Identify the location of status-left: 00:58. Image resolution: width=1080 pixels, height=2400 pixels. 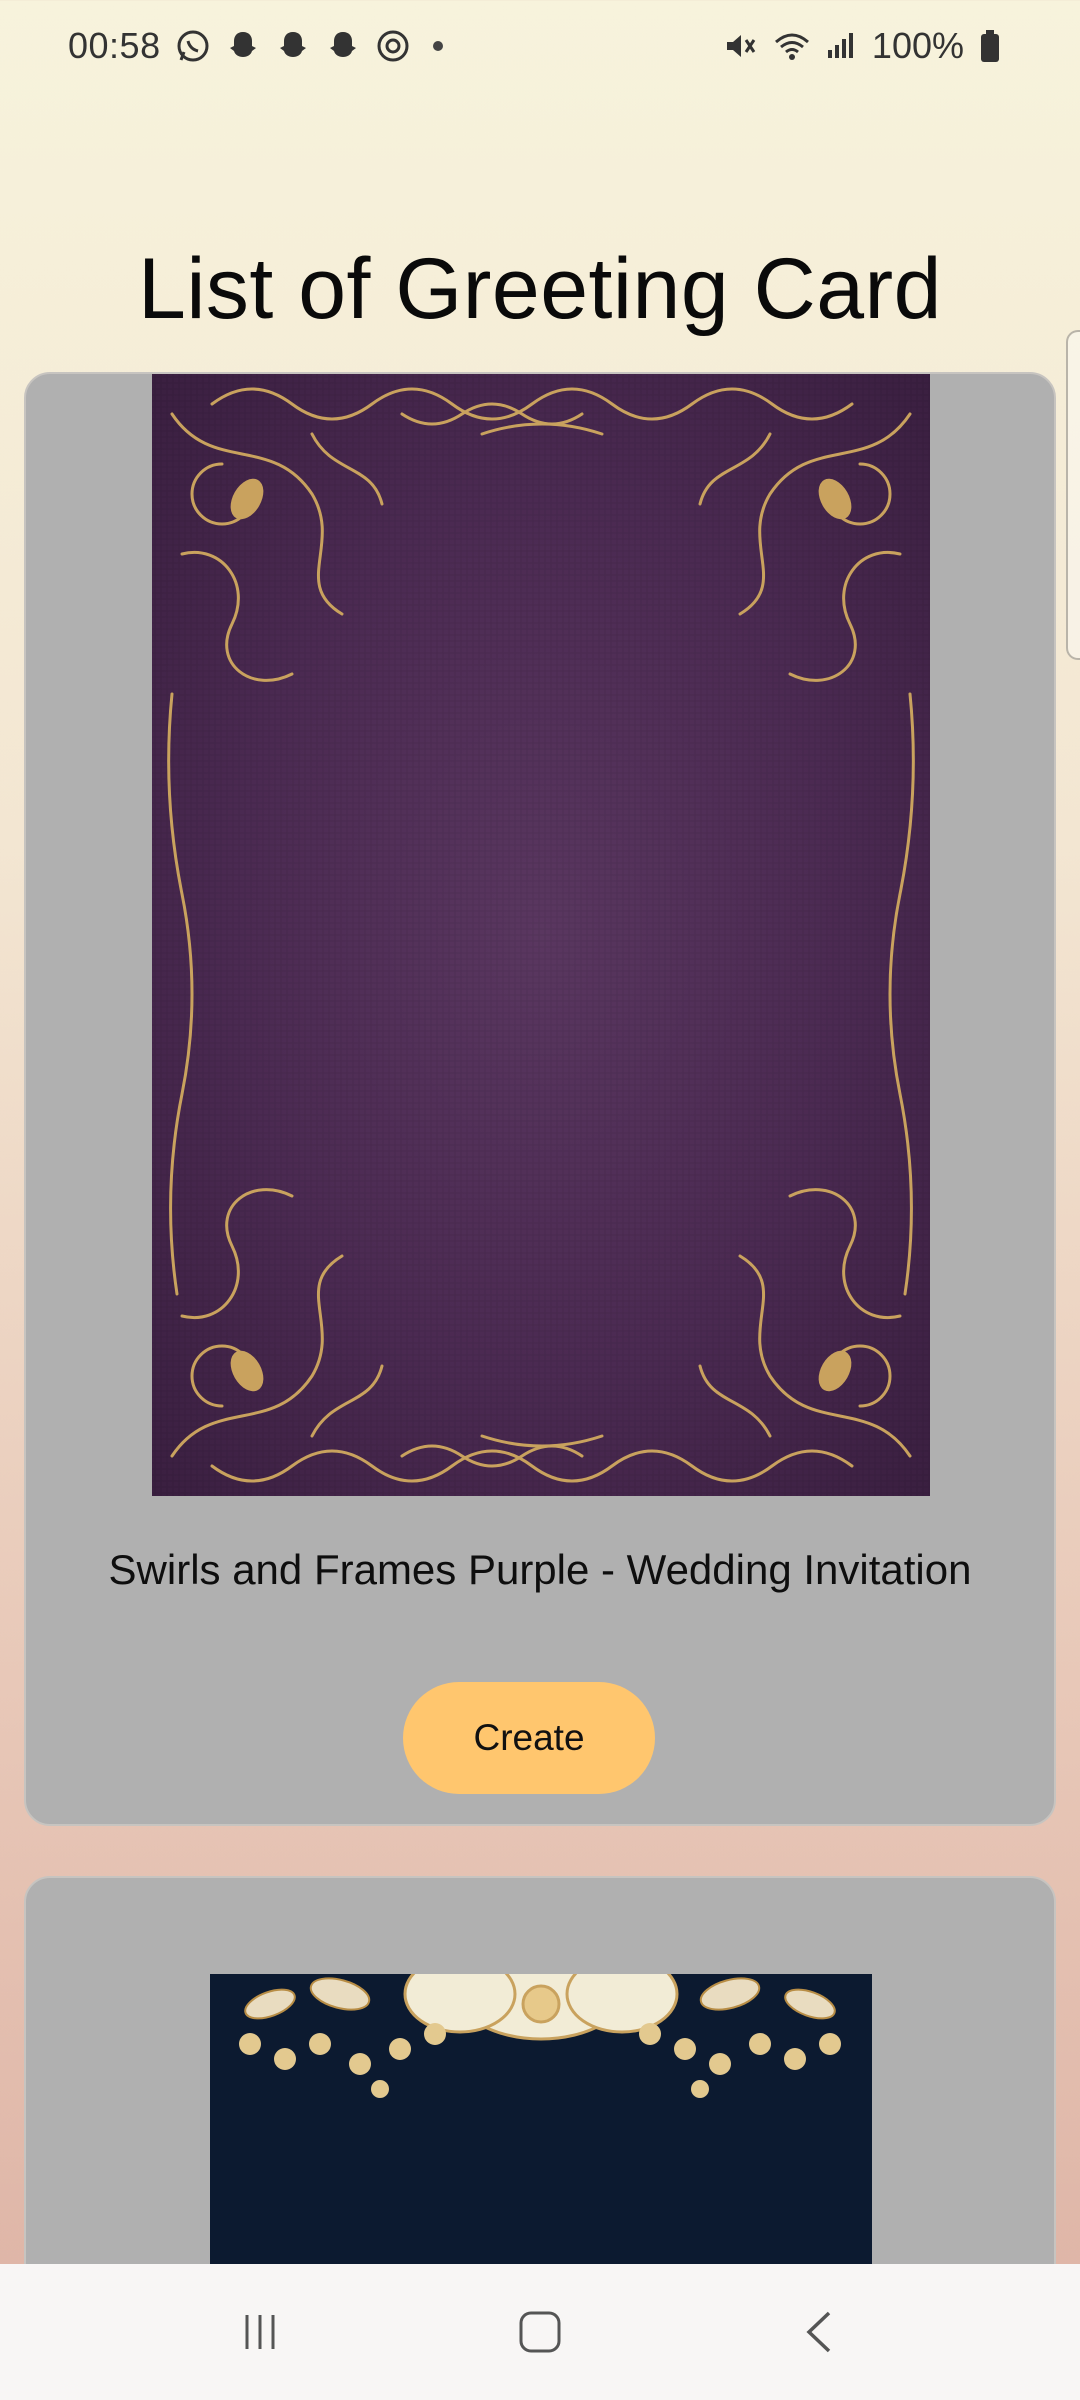
(255, 46).